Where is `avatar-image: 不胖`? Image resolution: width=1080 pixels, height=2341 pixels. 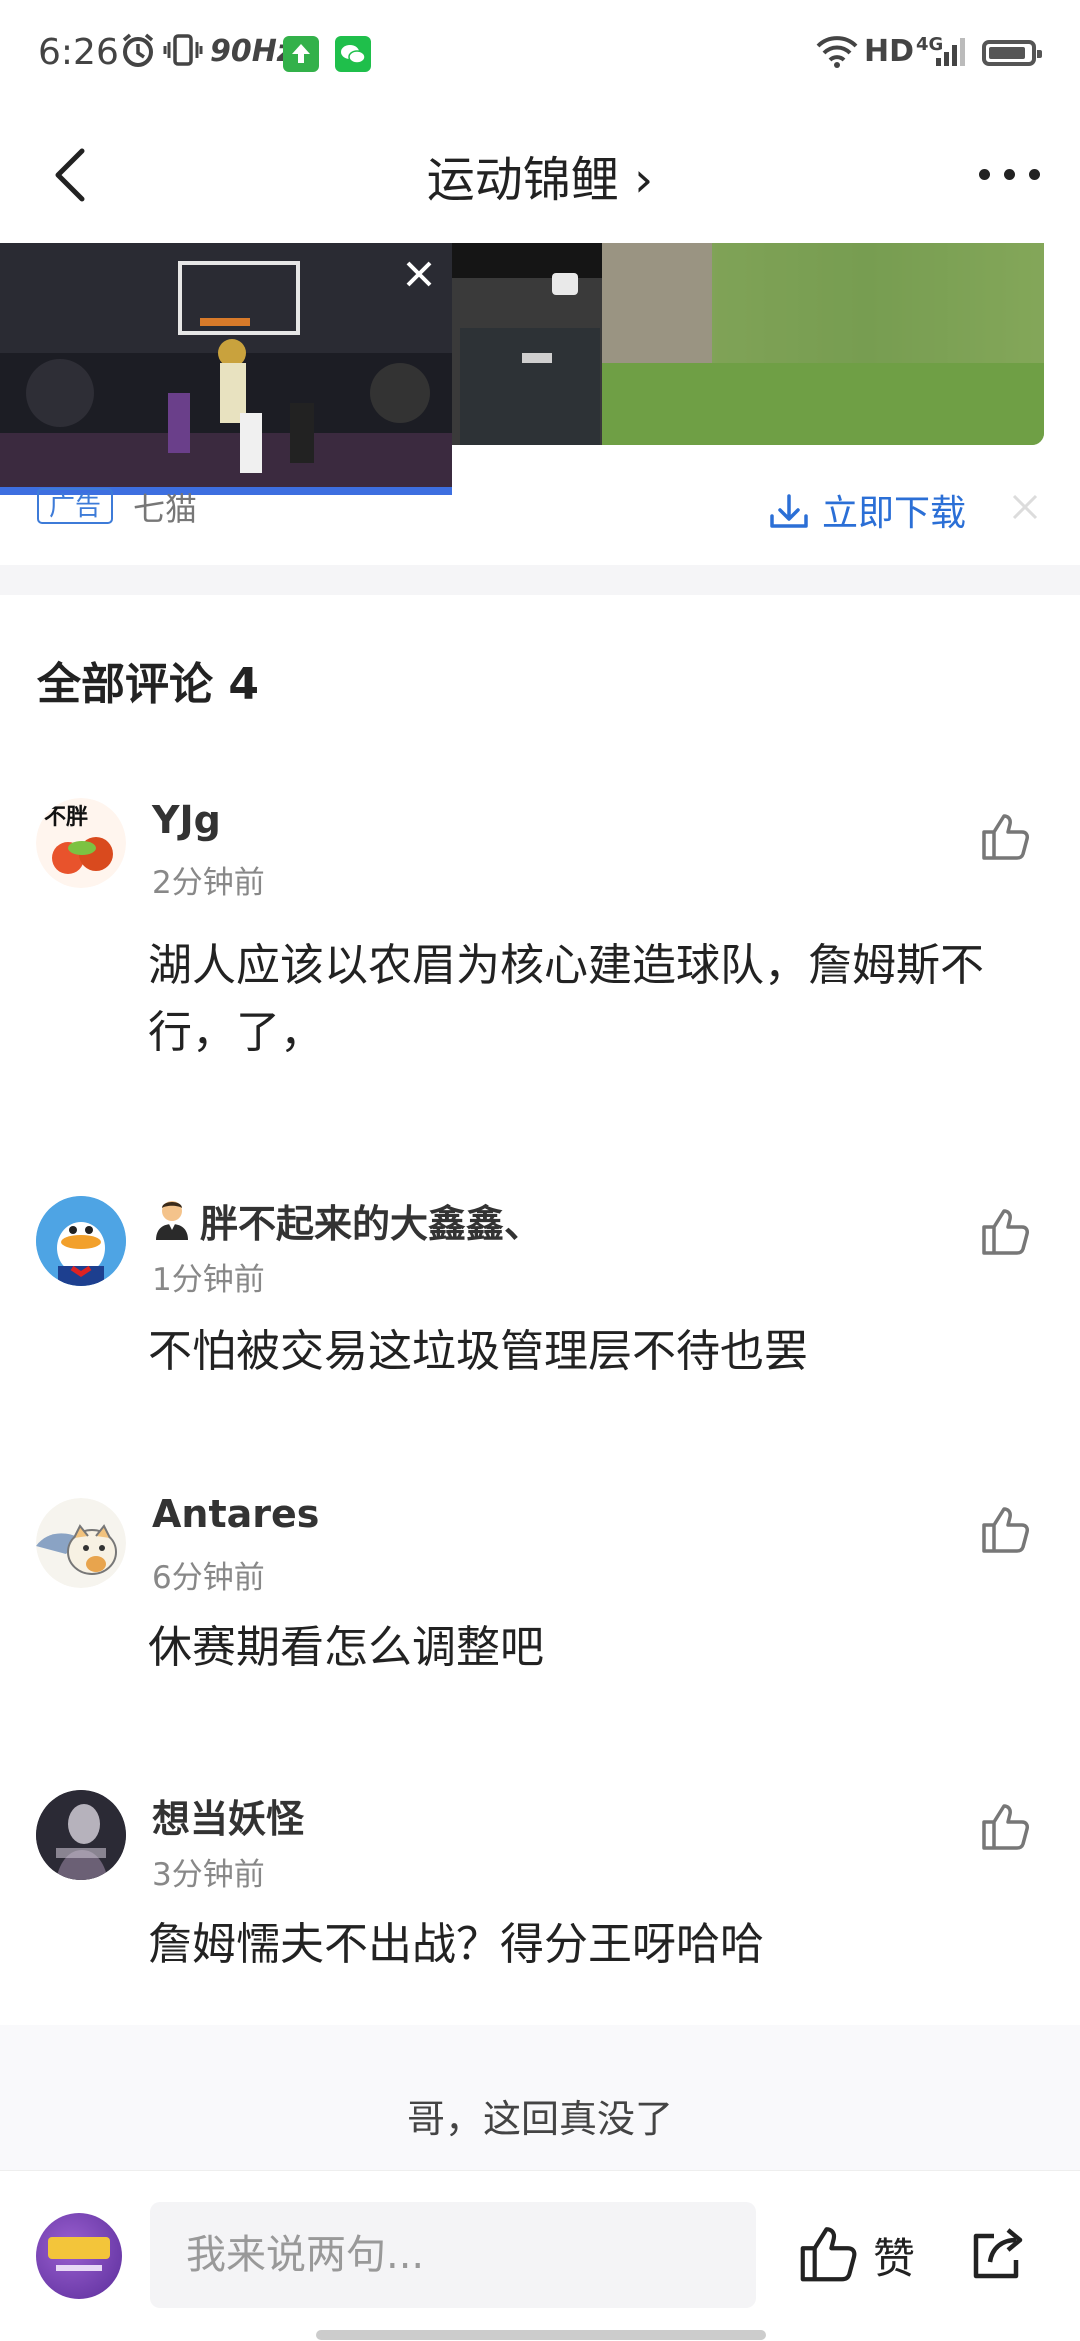 avatar-image: 不胖 is located at coordinates (81, 843).